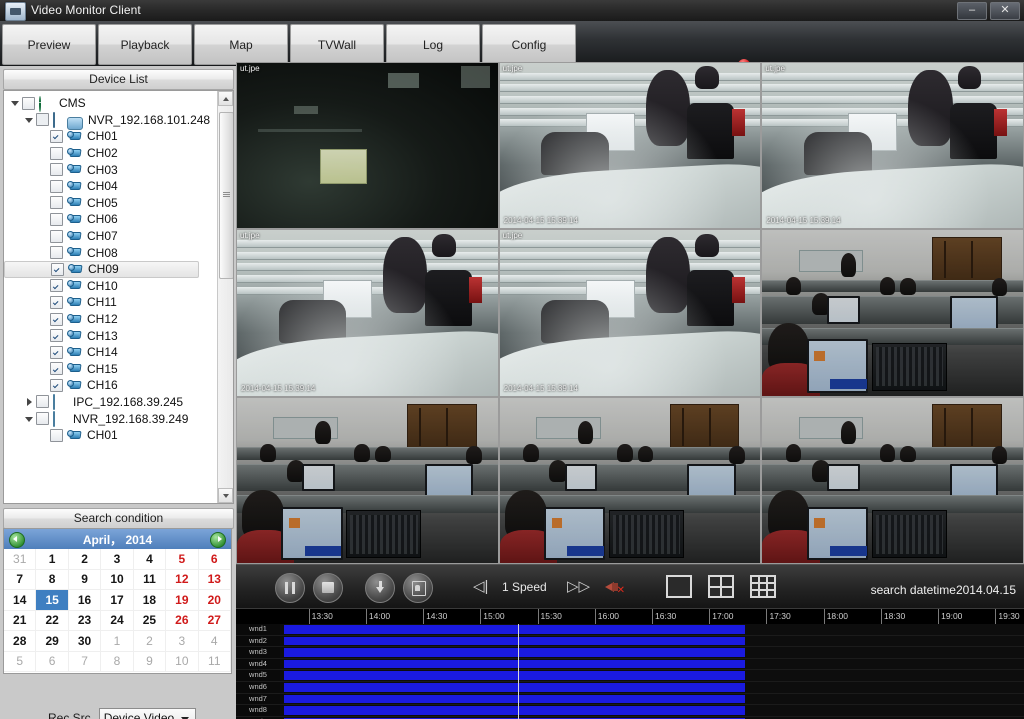 This screenshot has width=1024, height=719. Describe the element at coordinates (519, 671) in the screenshot. I see `timeline-cursor` at that location.